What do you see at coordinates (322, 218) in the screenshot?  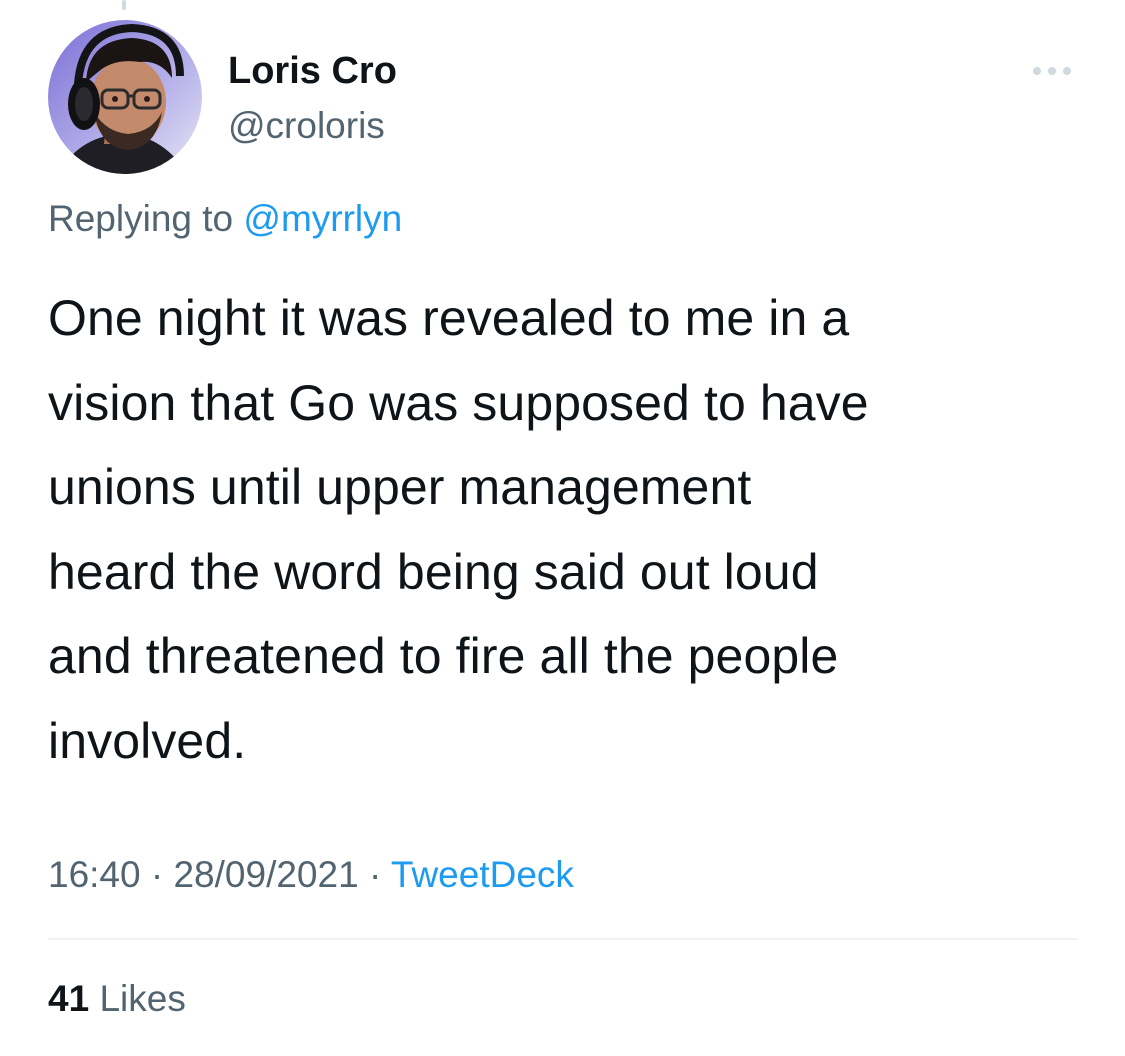 I see `replying-to-mention: @myrrlyn` at bounding box center [322, 218].